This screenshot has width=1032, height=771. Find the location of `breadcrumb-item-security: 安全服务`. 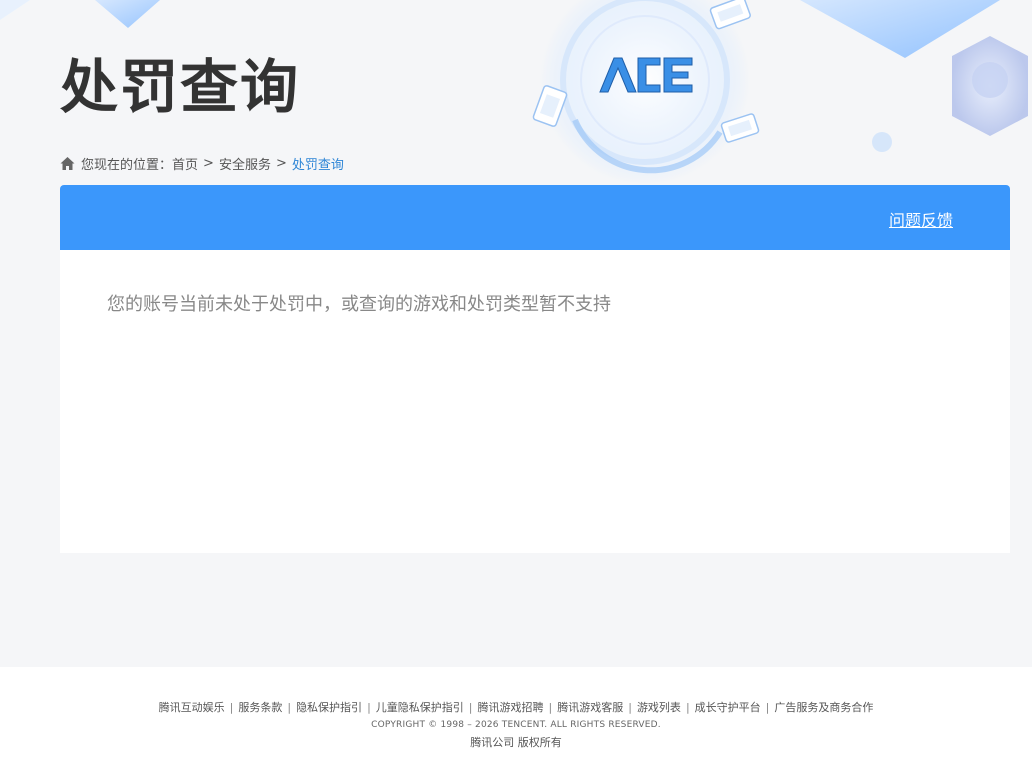

breadcrumb-item-security: 安全服务 is located at coordinates (245, 163).